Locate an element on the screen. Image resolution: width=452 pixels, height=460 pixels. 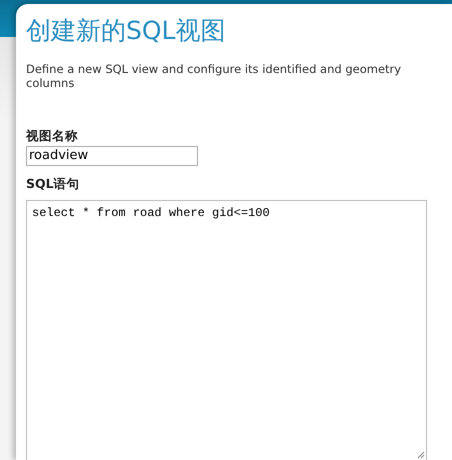
resize-grip-icon is located at coordinates (421, 455).